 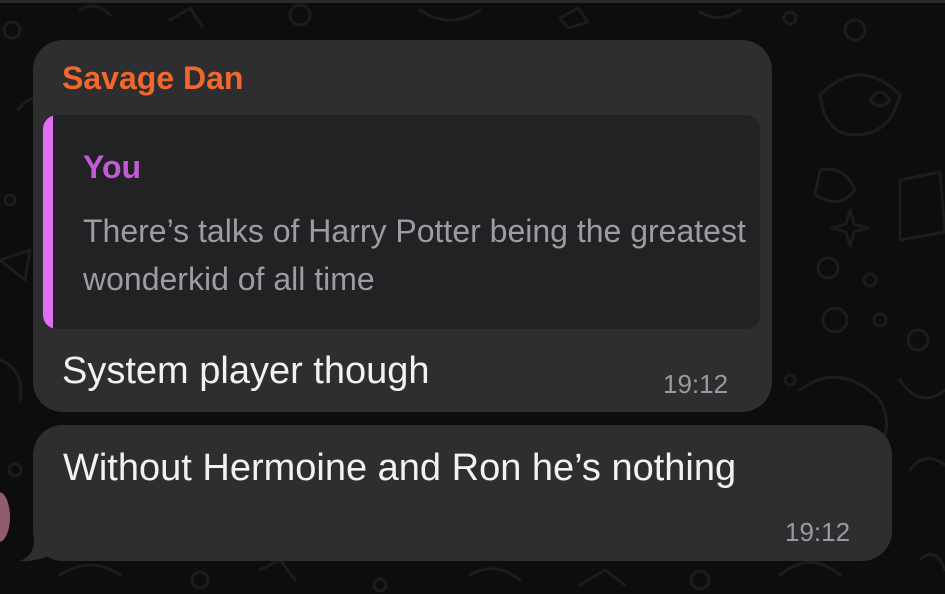 What do you see at coordinates (112, 167) in the screenshot?
I see `reply-author: You` at bounding box center [112, 167].